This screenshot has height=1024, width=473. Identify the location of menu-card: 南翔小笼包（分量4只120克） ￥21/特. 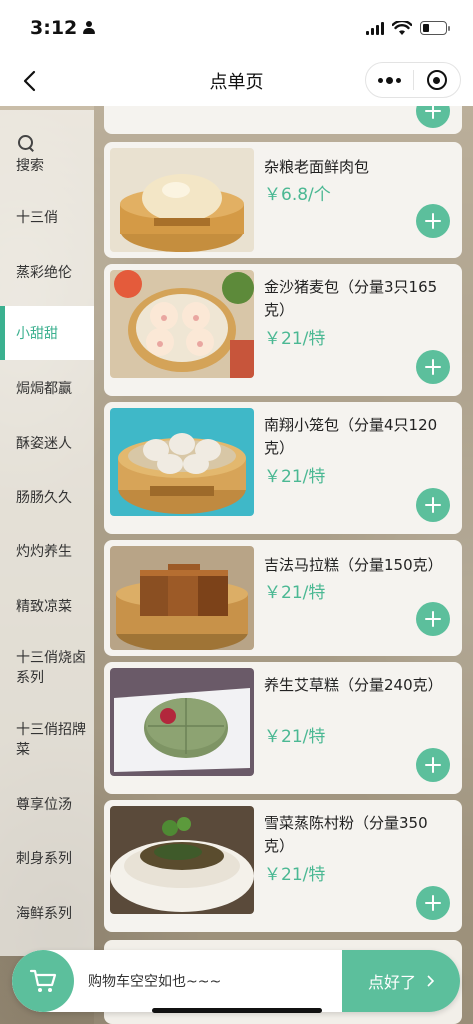
(283, 468).